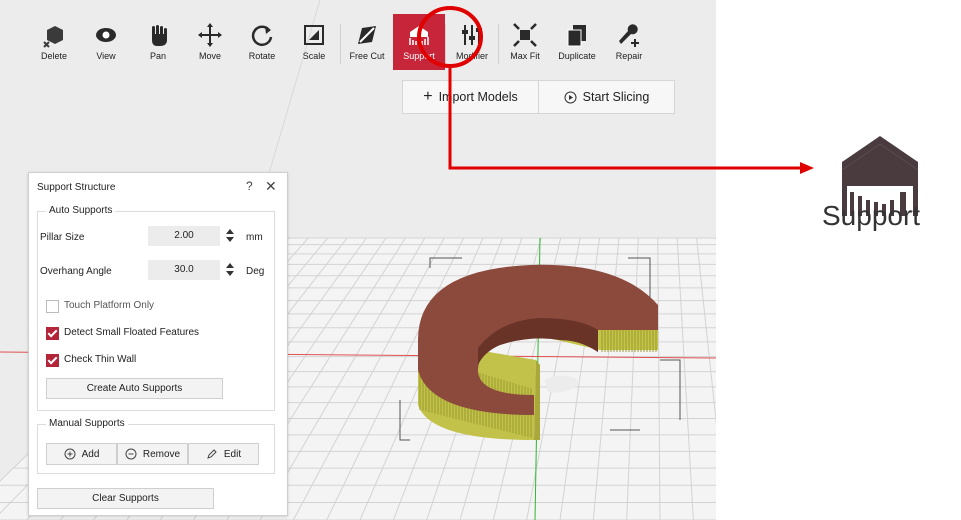 The image size is (961, 520). Describe the element at coordinates (52, 360) in the screenshot. I see `check-thin-wall-checkbox` at that location.